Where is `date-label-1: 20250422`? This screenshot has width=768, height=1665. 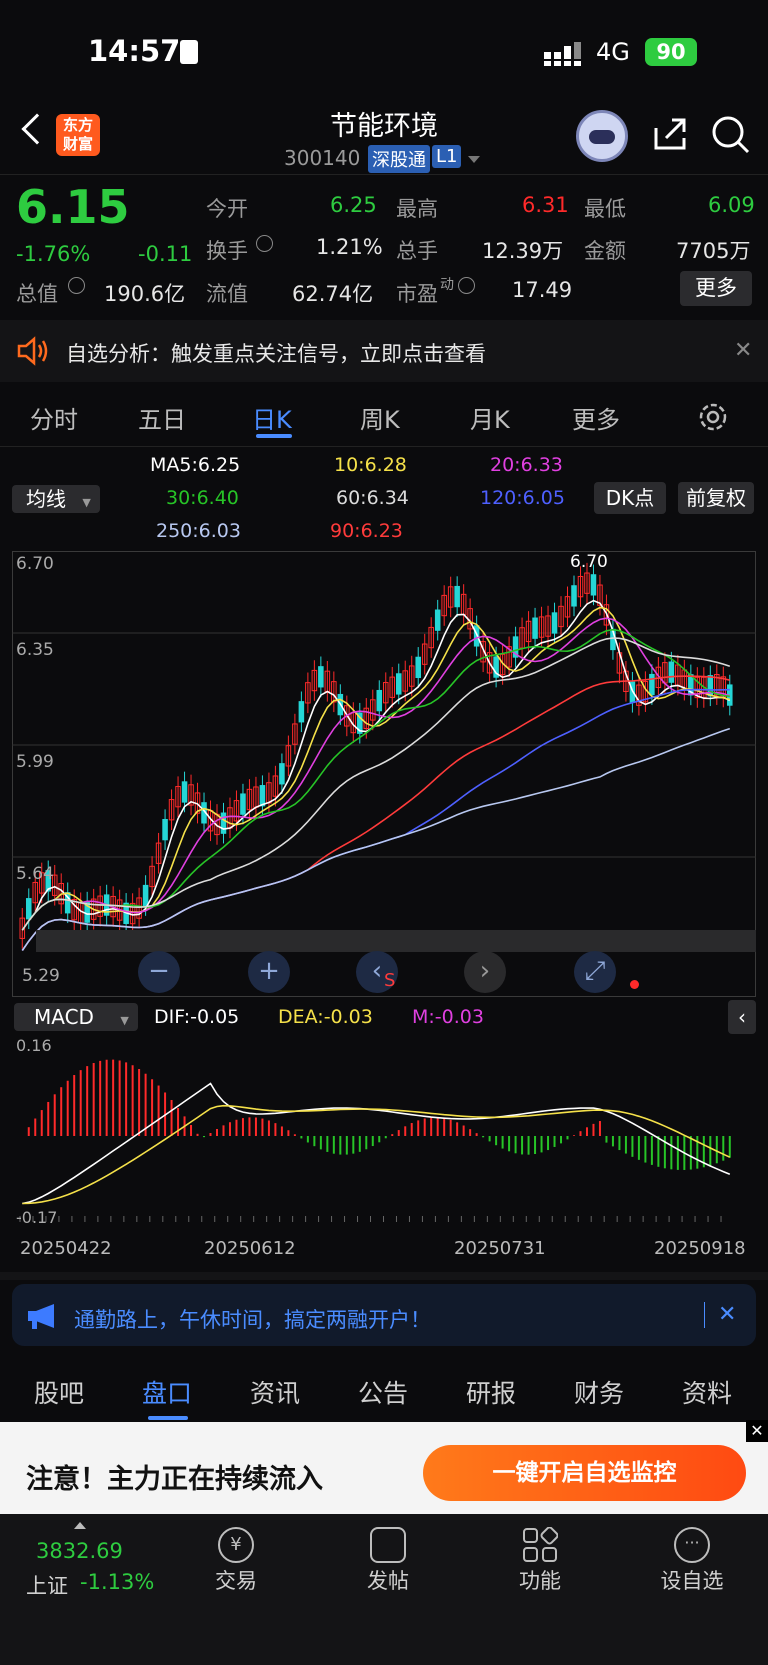
date-label-1: 20250422 is located at coordinates (66, 1248).